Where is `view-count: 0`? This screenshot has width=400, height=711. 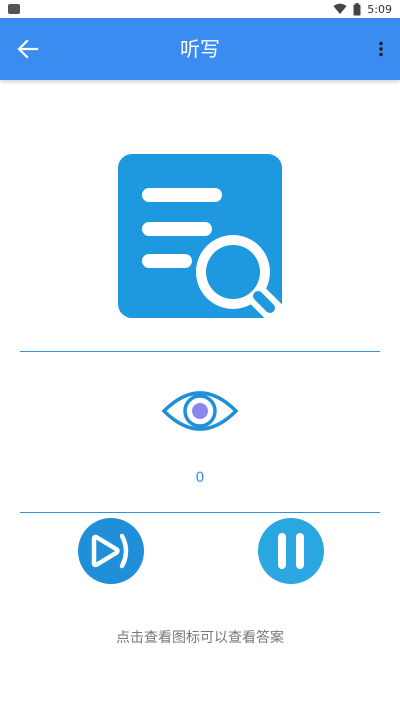 view-count: 0 is located at coordinates (200, 478).